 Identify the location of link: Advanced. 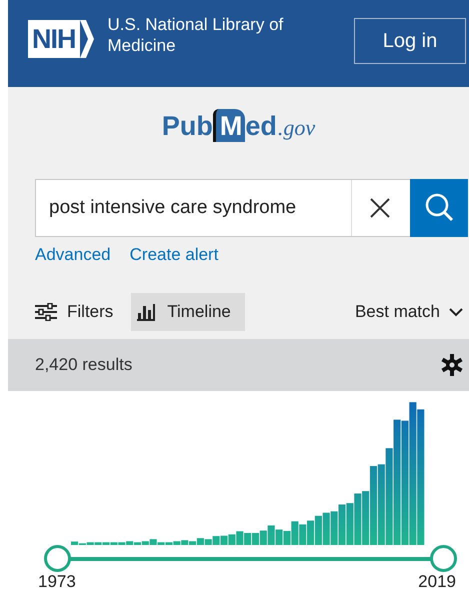
(73, 255).